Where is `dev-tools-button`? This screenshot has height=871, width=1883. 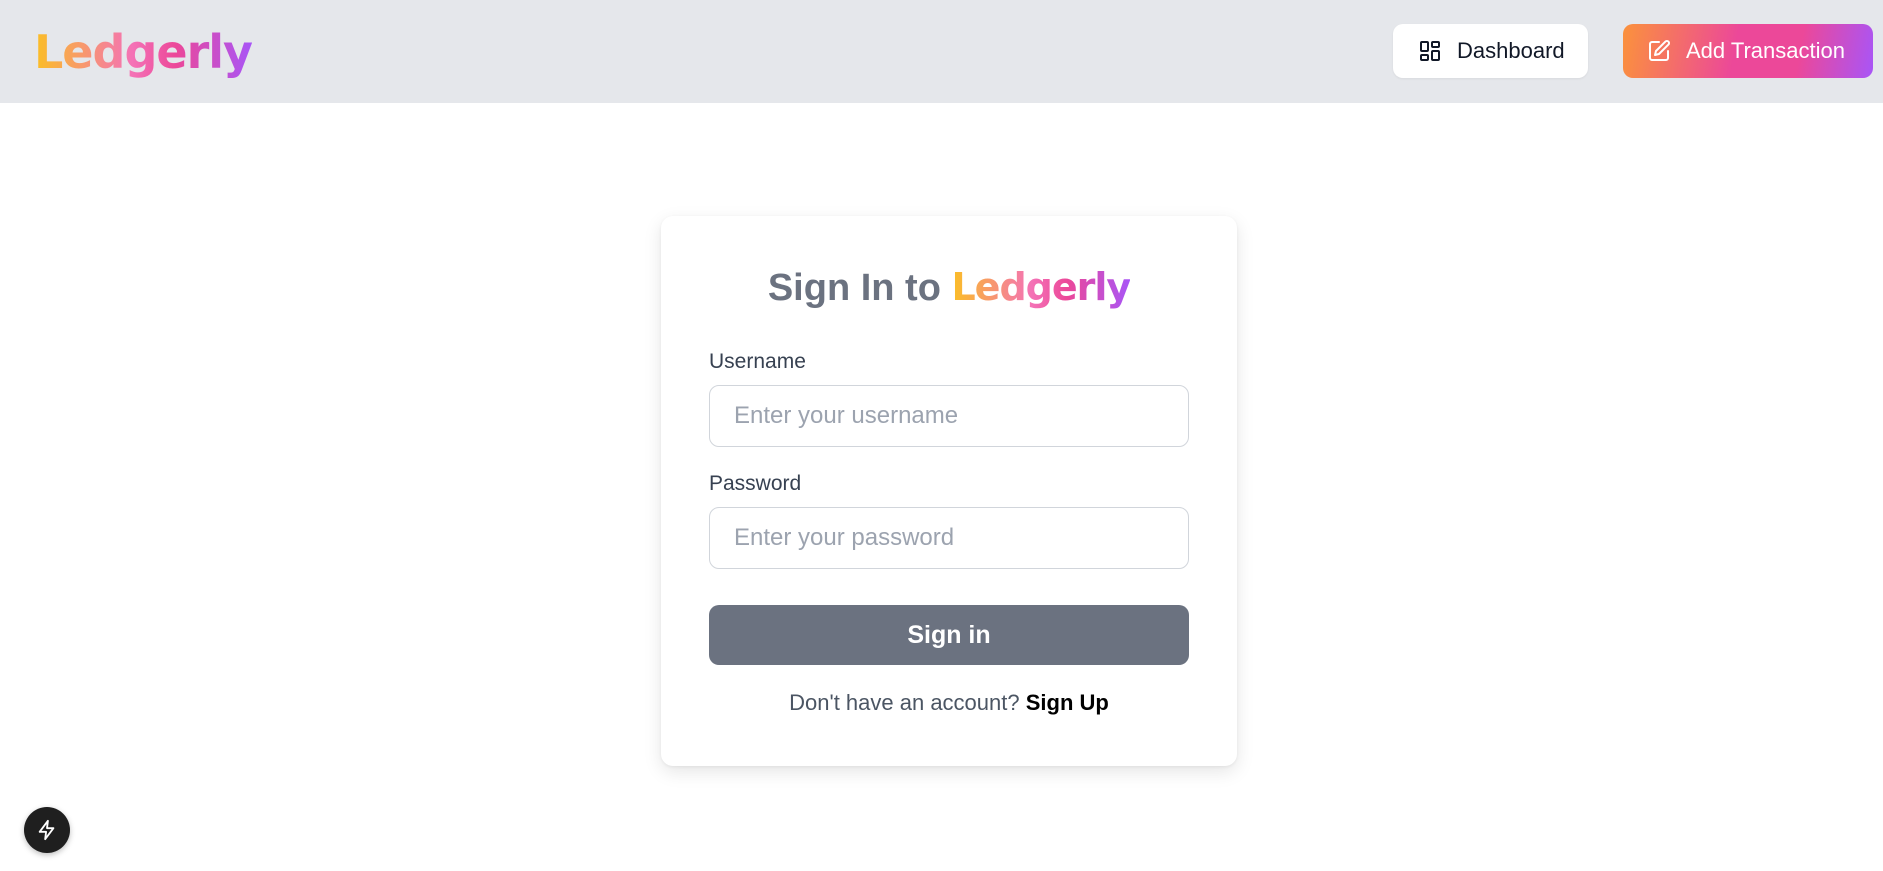 dev-tools-button is located at coordinates (47, 830).